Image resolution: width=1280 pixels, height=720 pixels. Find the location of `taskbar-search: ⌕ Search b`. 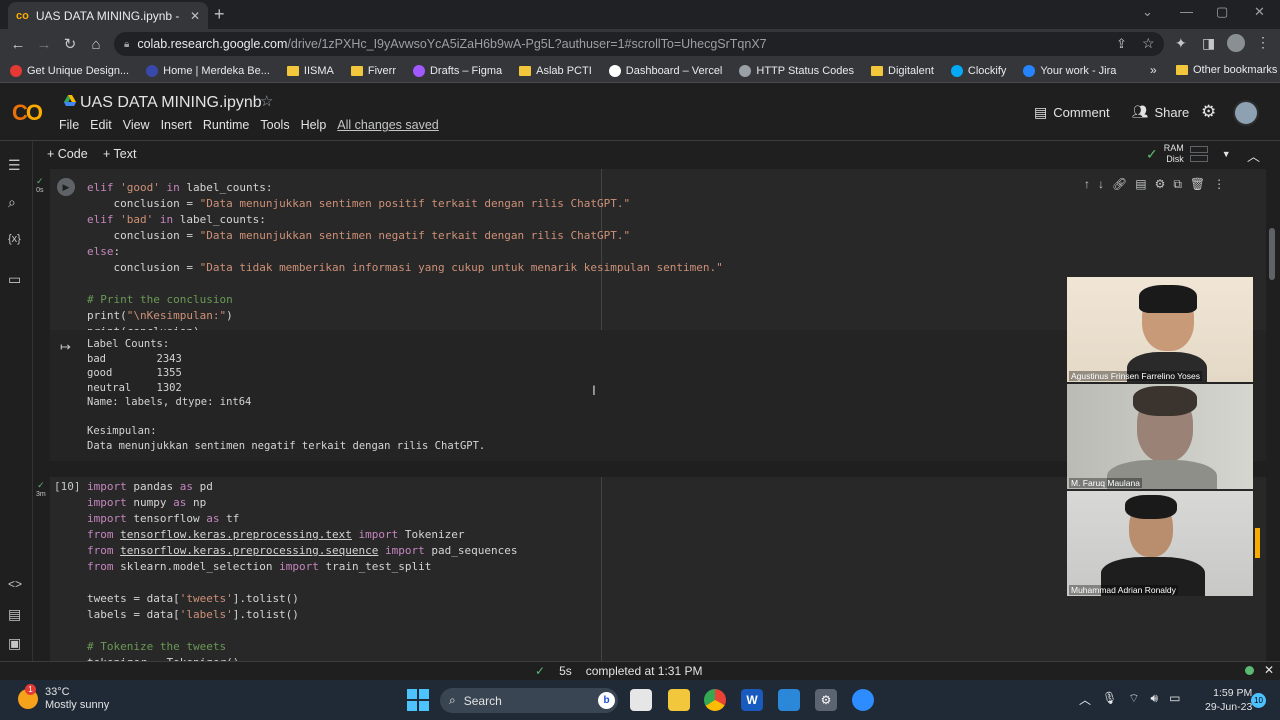

taskbar-search: ⌕ Search b is located at coordinates (529, 700).